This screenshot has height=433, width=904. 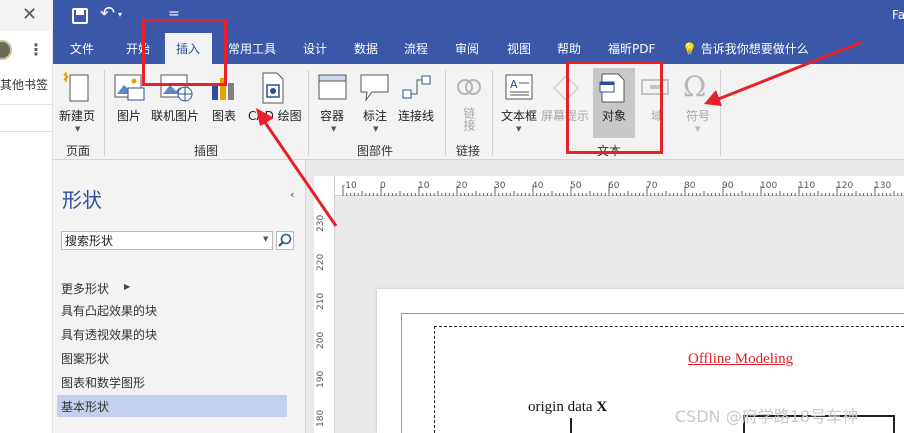 What do you see at coordinates (520, 88) in the screenshot?
I see `textbox-icon: A` at bounding box center [520, 88].